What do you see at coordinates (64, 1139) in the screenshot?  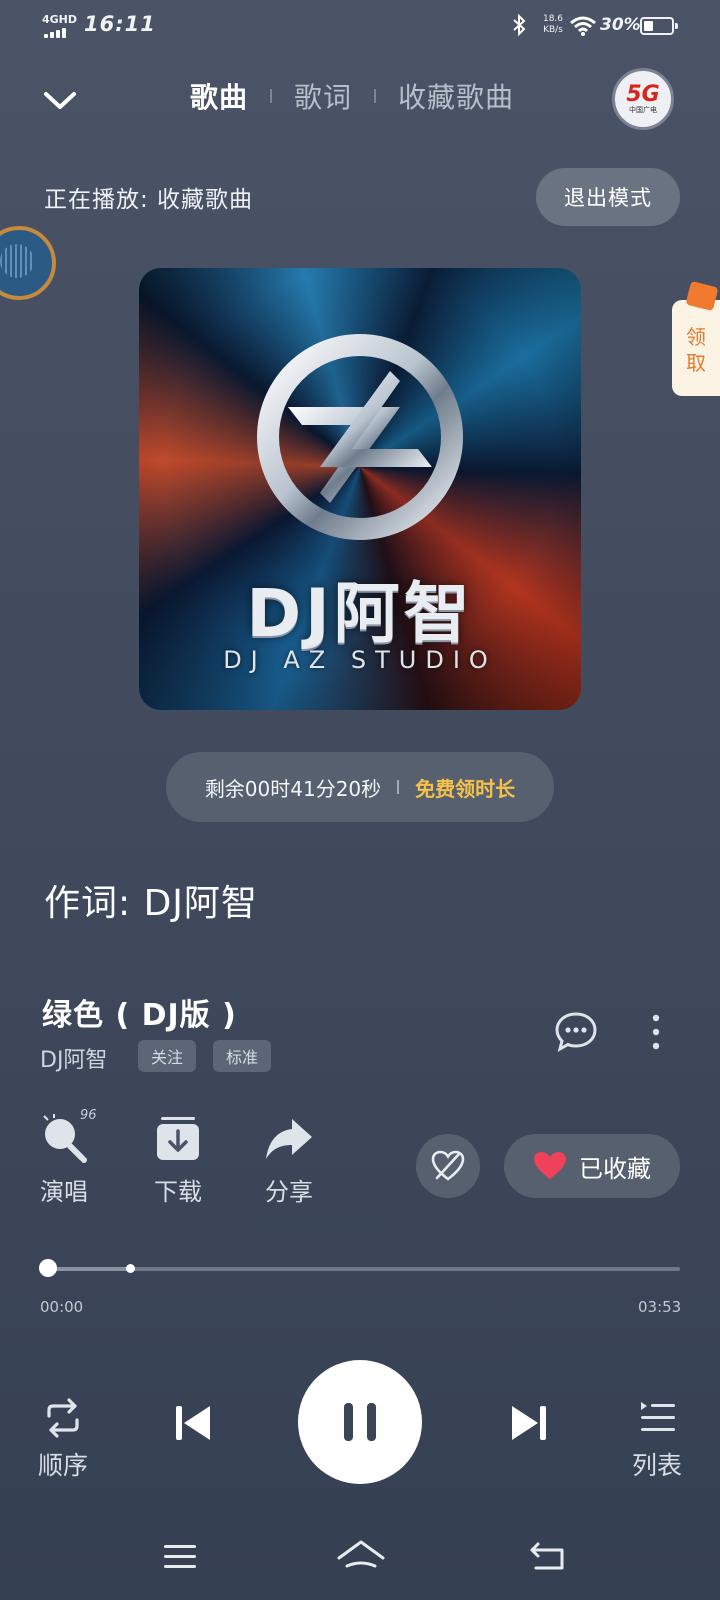 I see `microphone-icon` at bounding box center [64, 1139].